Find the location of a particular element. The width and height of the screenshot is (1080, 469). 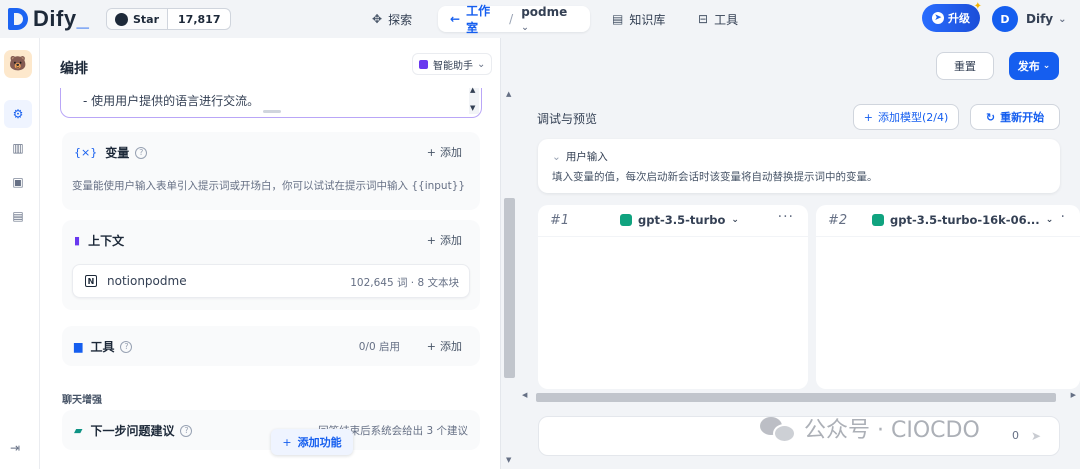

add-feature-label: 添加功能 is located at coordinates (319, 442).